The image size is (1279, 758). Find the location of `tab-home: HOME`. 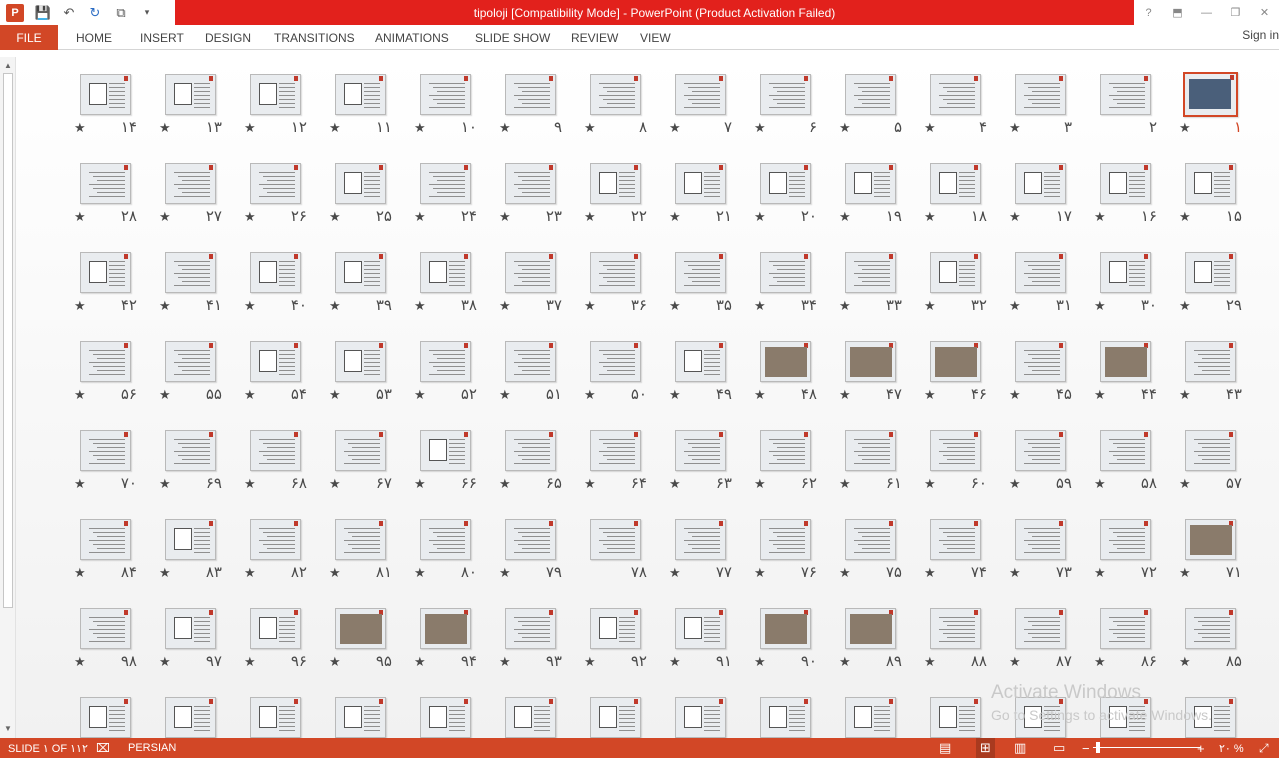

tab-home: HOME is located at coordinates (94, 37).